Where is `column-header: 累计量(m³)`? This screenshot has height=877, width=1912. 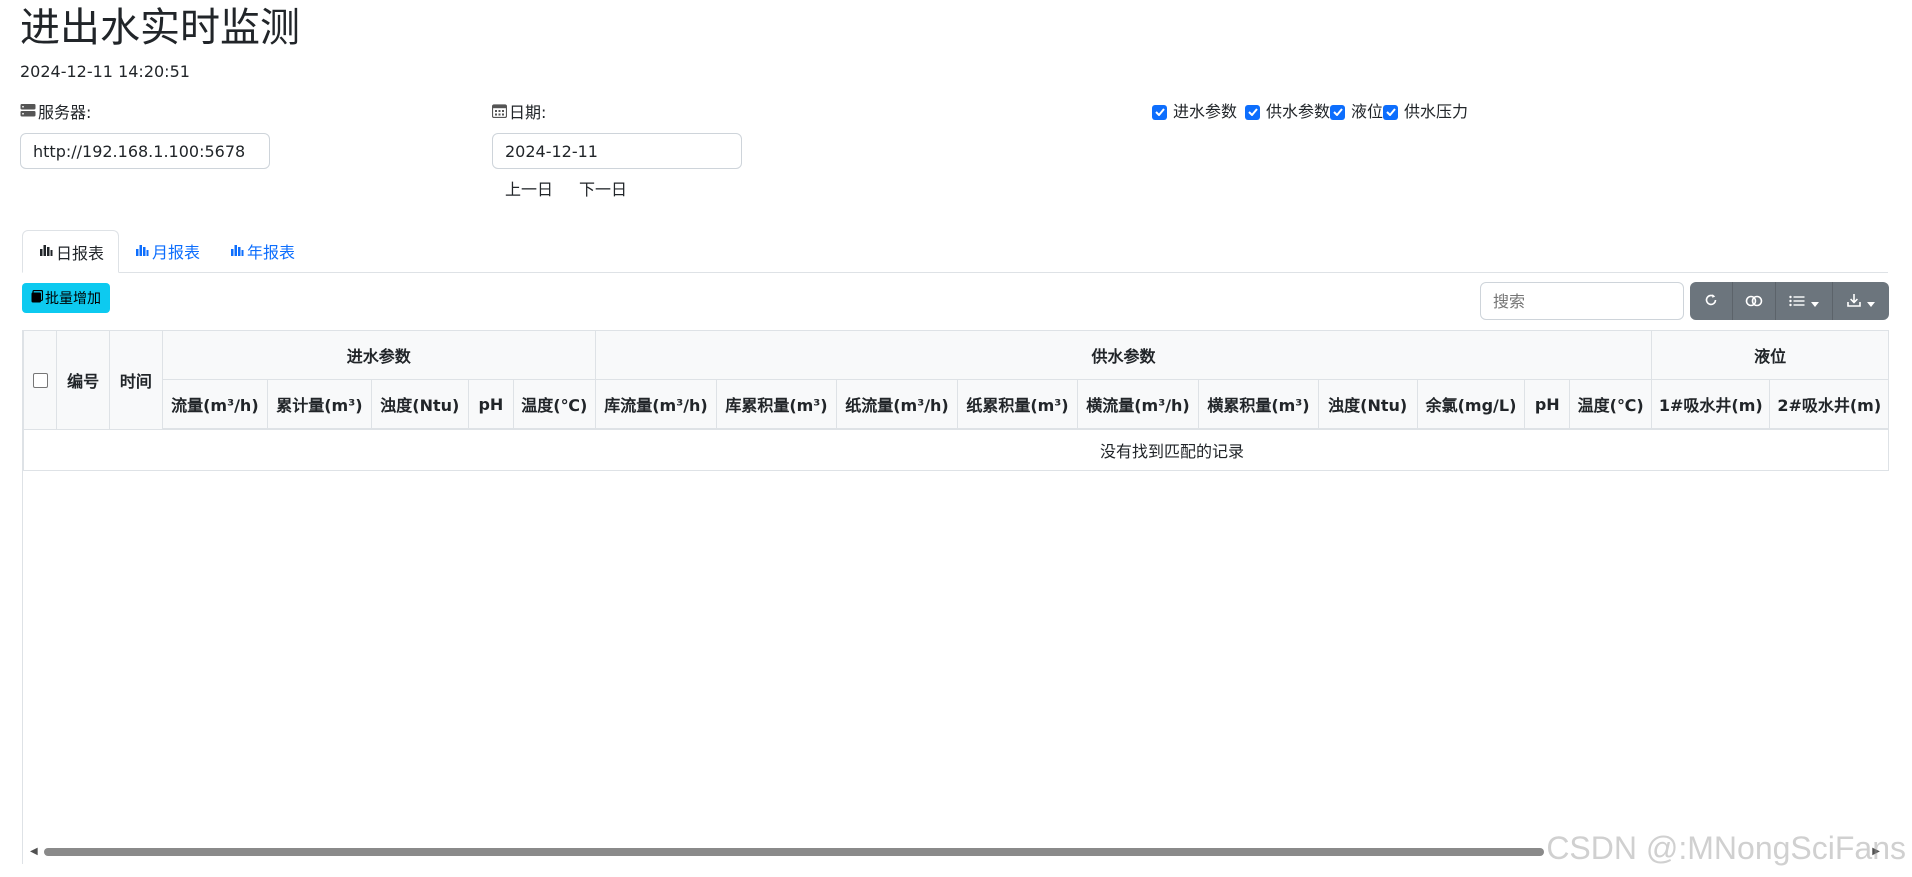 column-header: 累计量(m³) is located at coordinates (319, 404).